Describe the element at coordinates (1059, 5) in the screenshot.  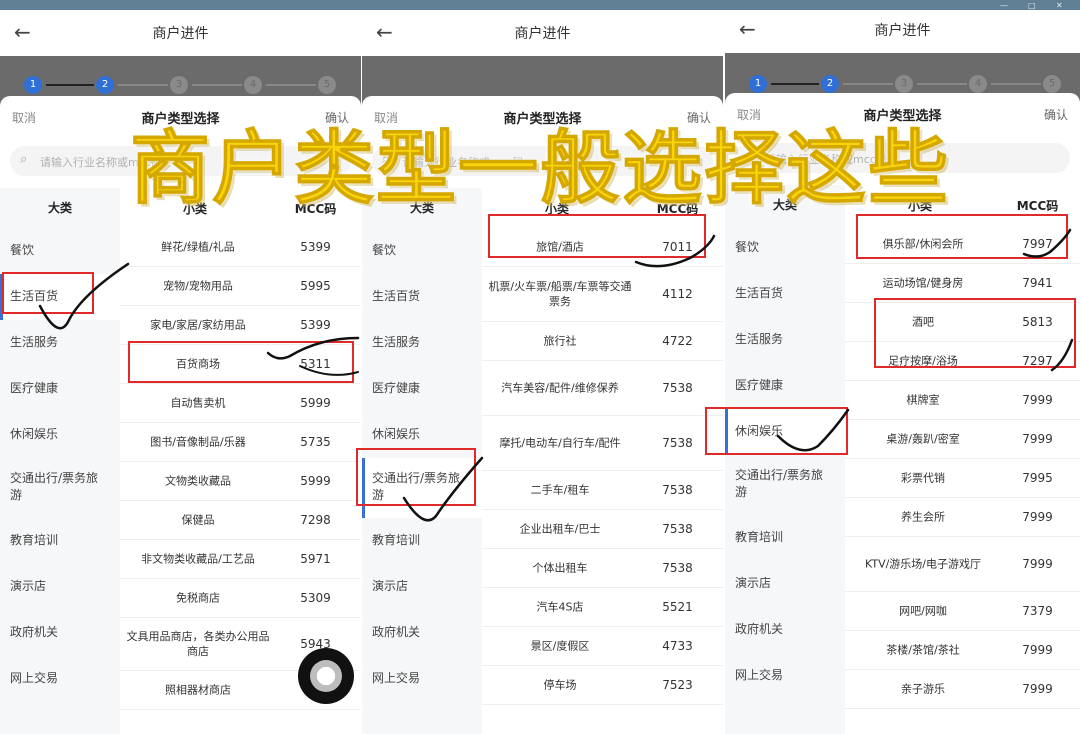
I see `close-icon: ✕` at that location.